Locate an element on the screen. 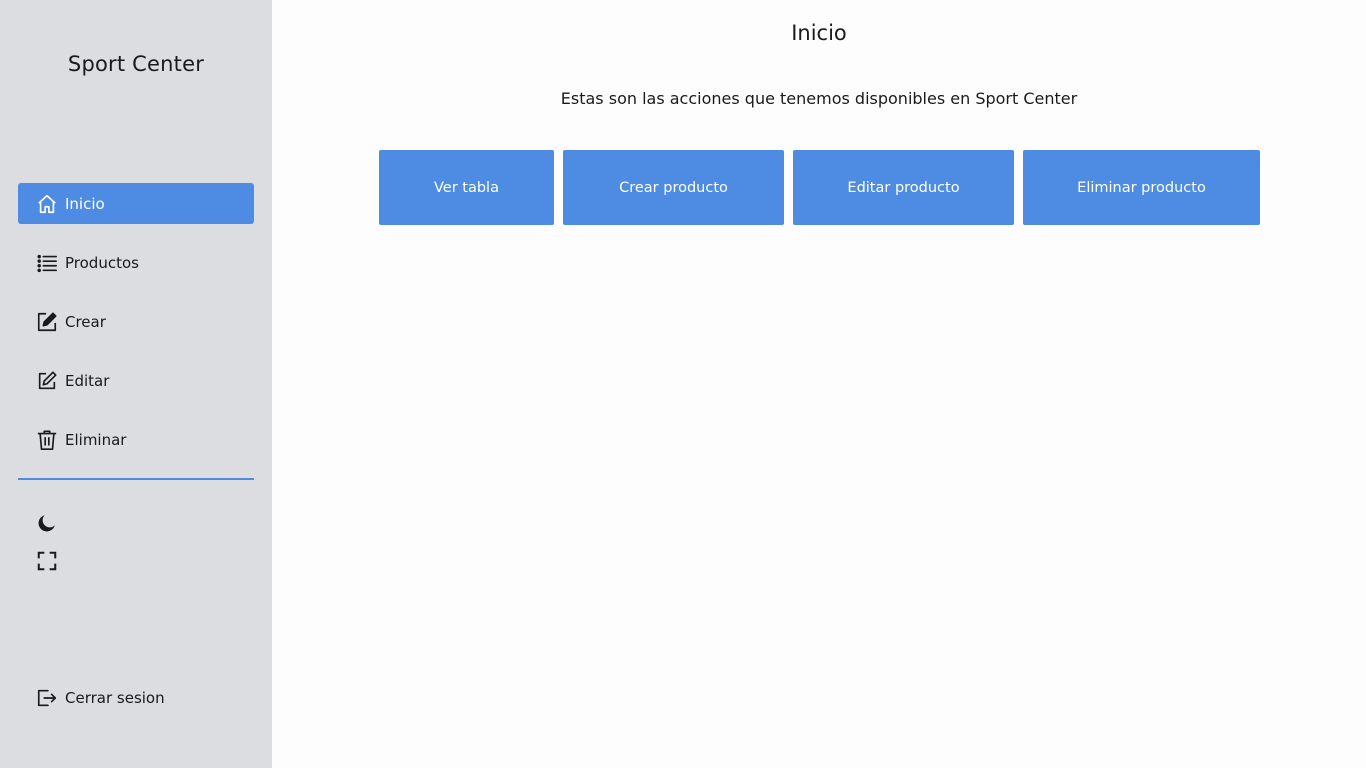 This screenshot has height=768, width=1366. create-product-button: Crear producto is located at coordinates (673, 187).